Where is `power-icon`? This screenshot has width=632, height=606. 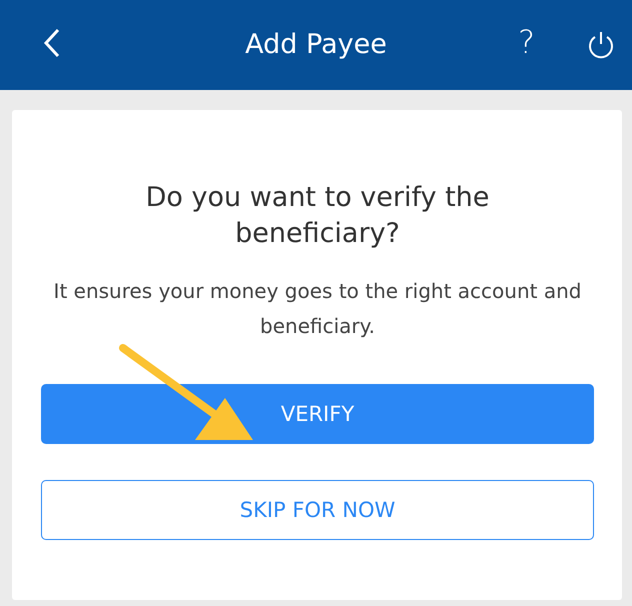
power-icon is located at coordinates (601, 45).